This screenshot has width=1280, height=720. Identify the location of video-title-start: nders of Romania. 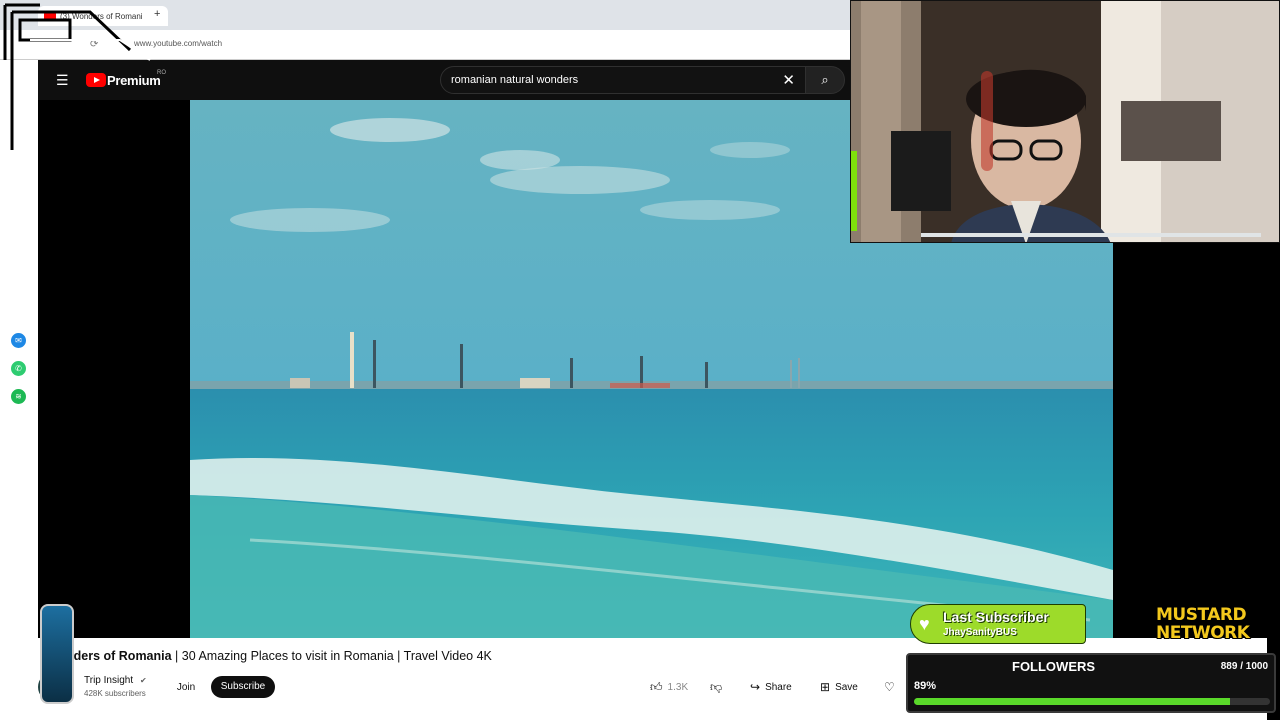
(119, 656).